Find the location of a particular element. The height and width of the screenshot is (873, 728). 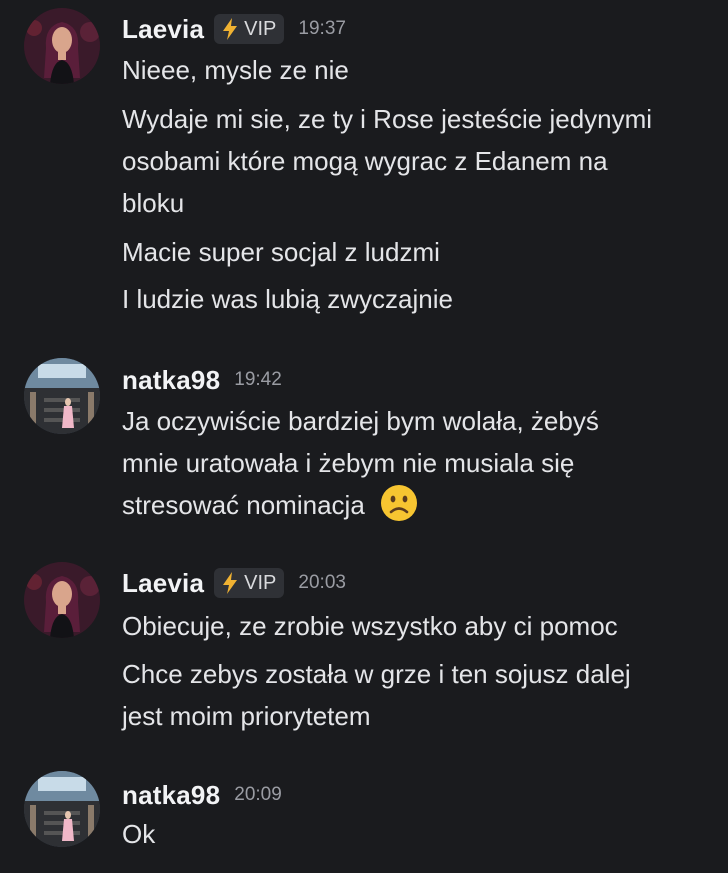

message-header: natka98 20:09 is located at coordinates (202, 795).